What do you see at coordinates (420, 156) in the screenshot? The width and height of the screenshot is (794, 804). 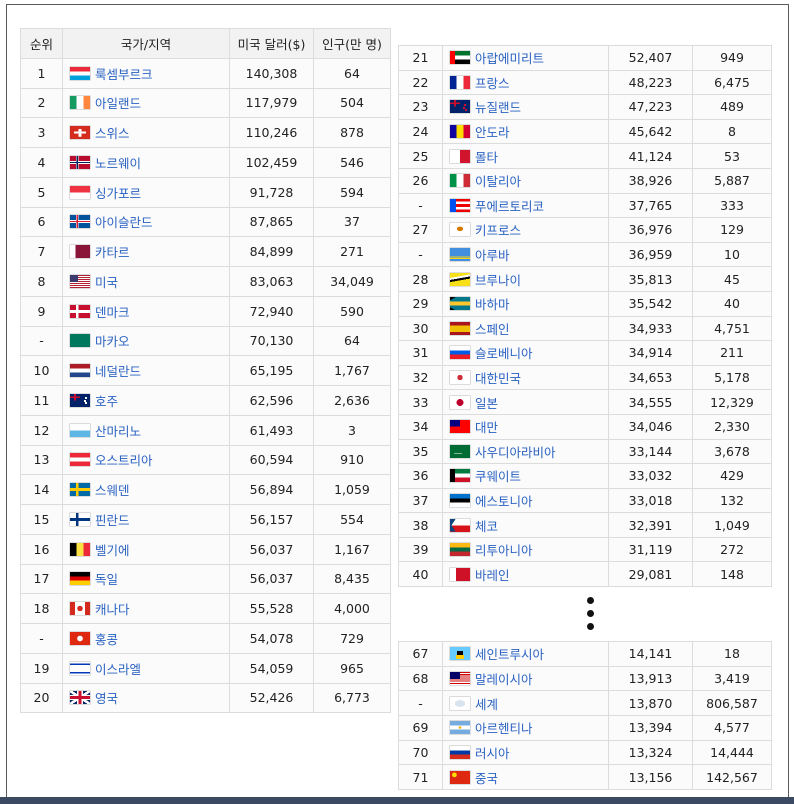 I see `rank-cell: 25` at bounding box center [420, 156].